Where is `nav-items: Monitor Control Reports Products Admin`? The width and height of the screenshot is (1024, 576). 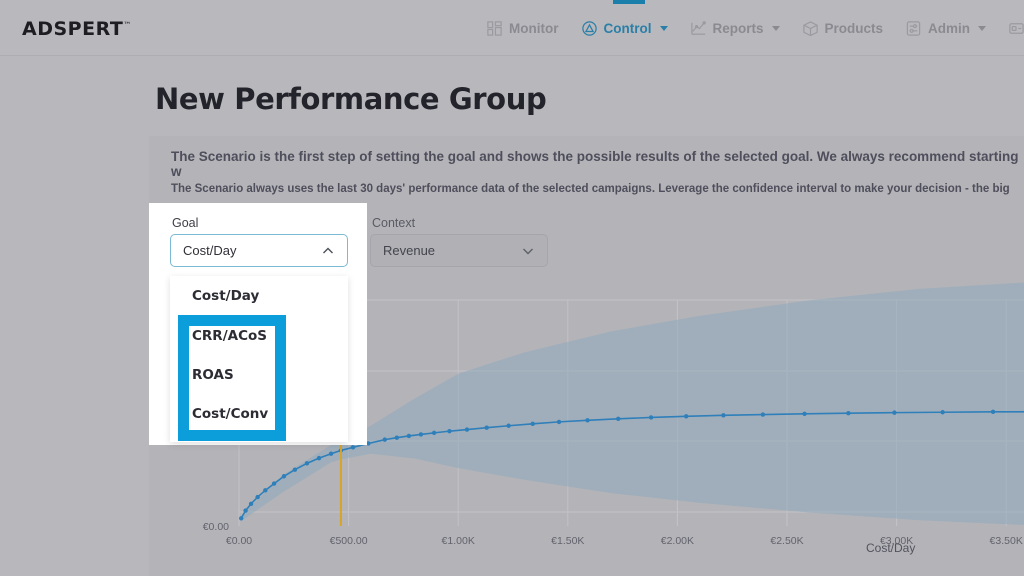 nav-items: Monitor Control Reports Products Admin is located at coordinates (755, 28).